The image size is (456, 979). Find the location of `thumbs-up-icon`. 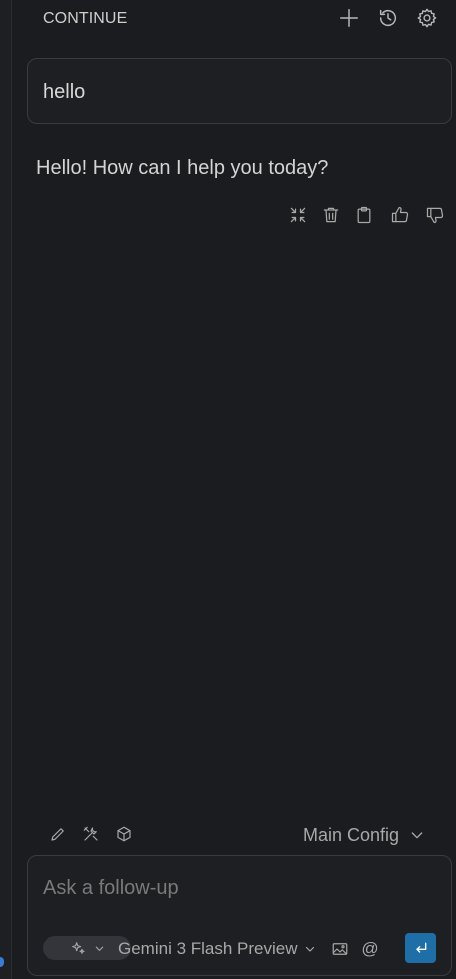

thumbs-up-icon is located at coordinates (400, 214).